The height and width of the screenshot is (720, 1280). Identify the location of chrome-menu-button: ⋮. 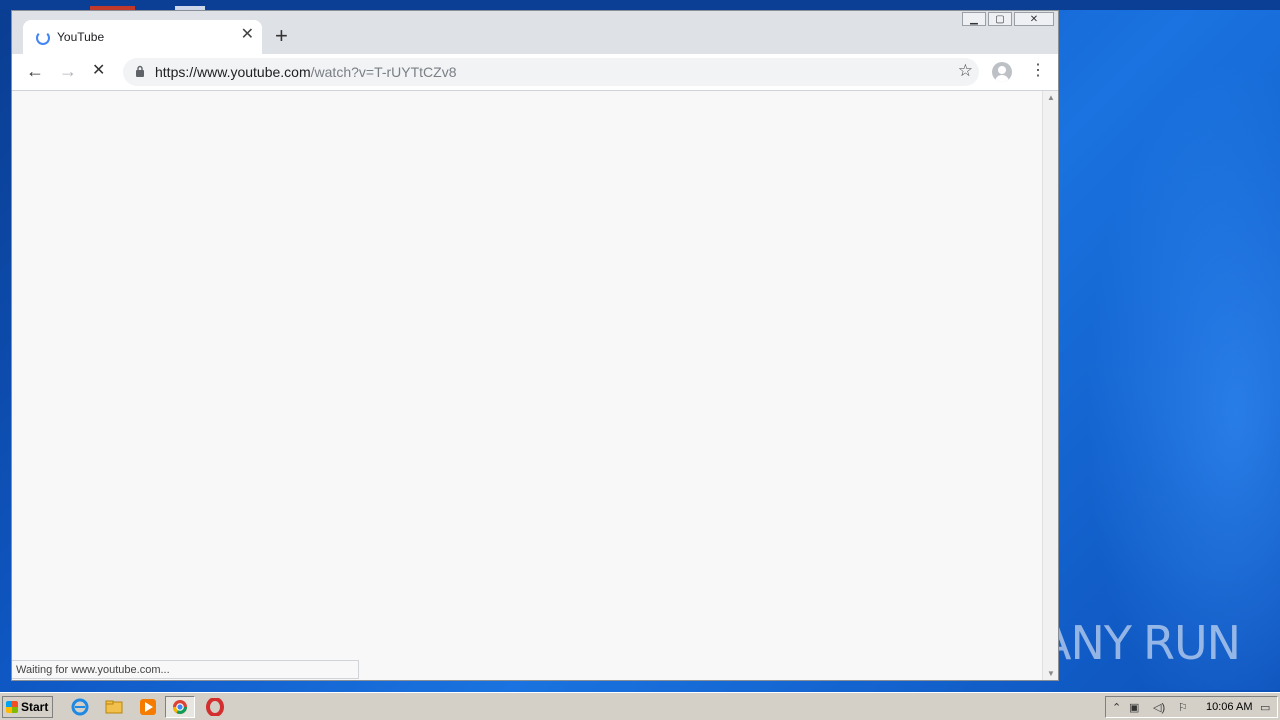
(1038, 71).